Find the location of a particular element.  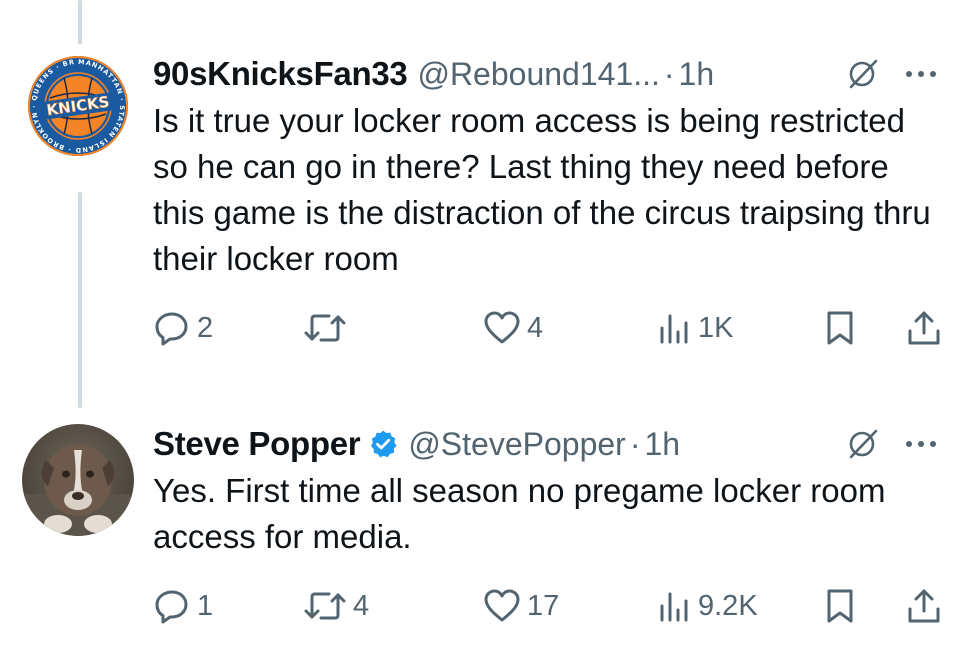

thread-line-connector is located at coordinates (80, 300).